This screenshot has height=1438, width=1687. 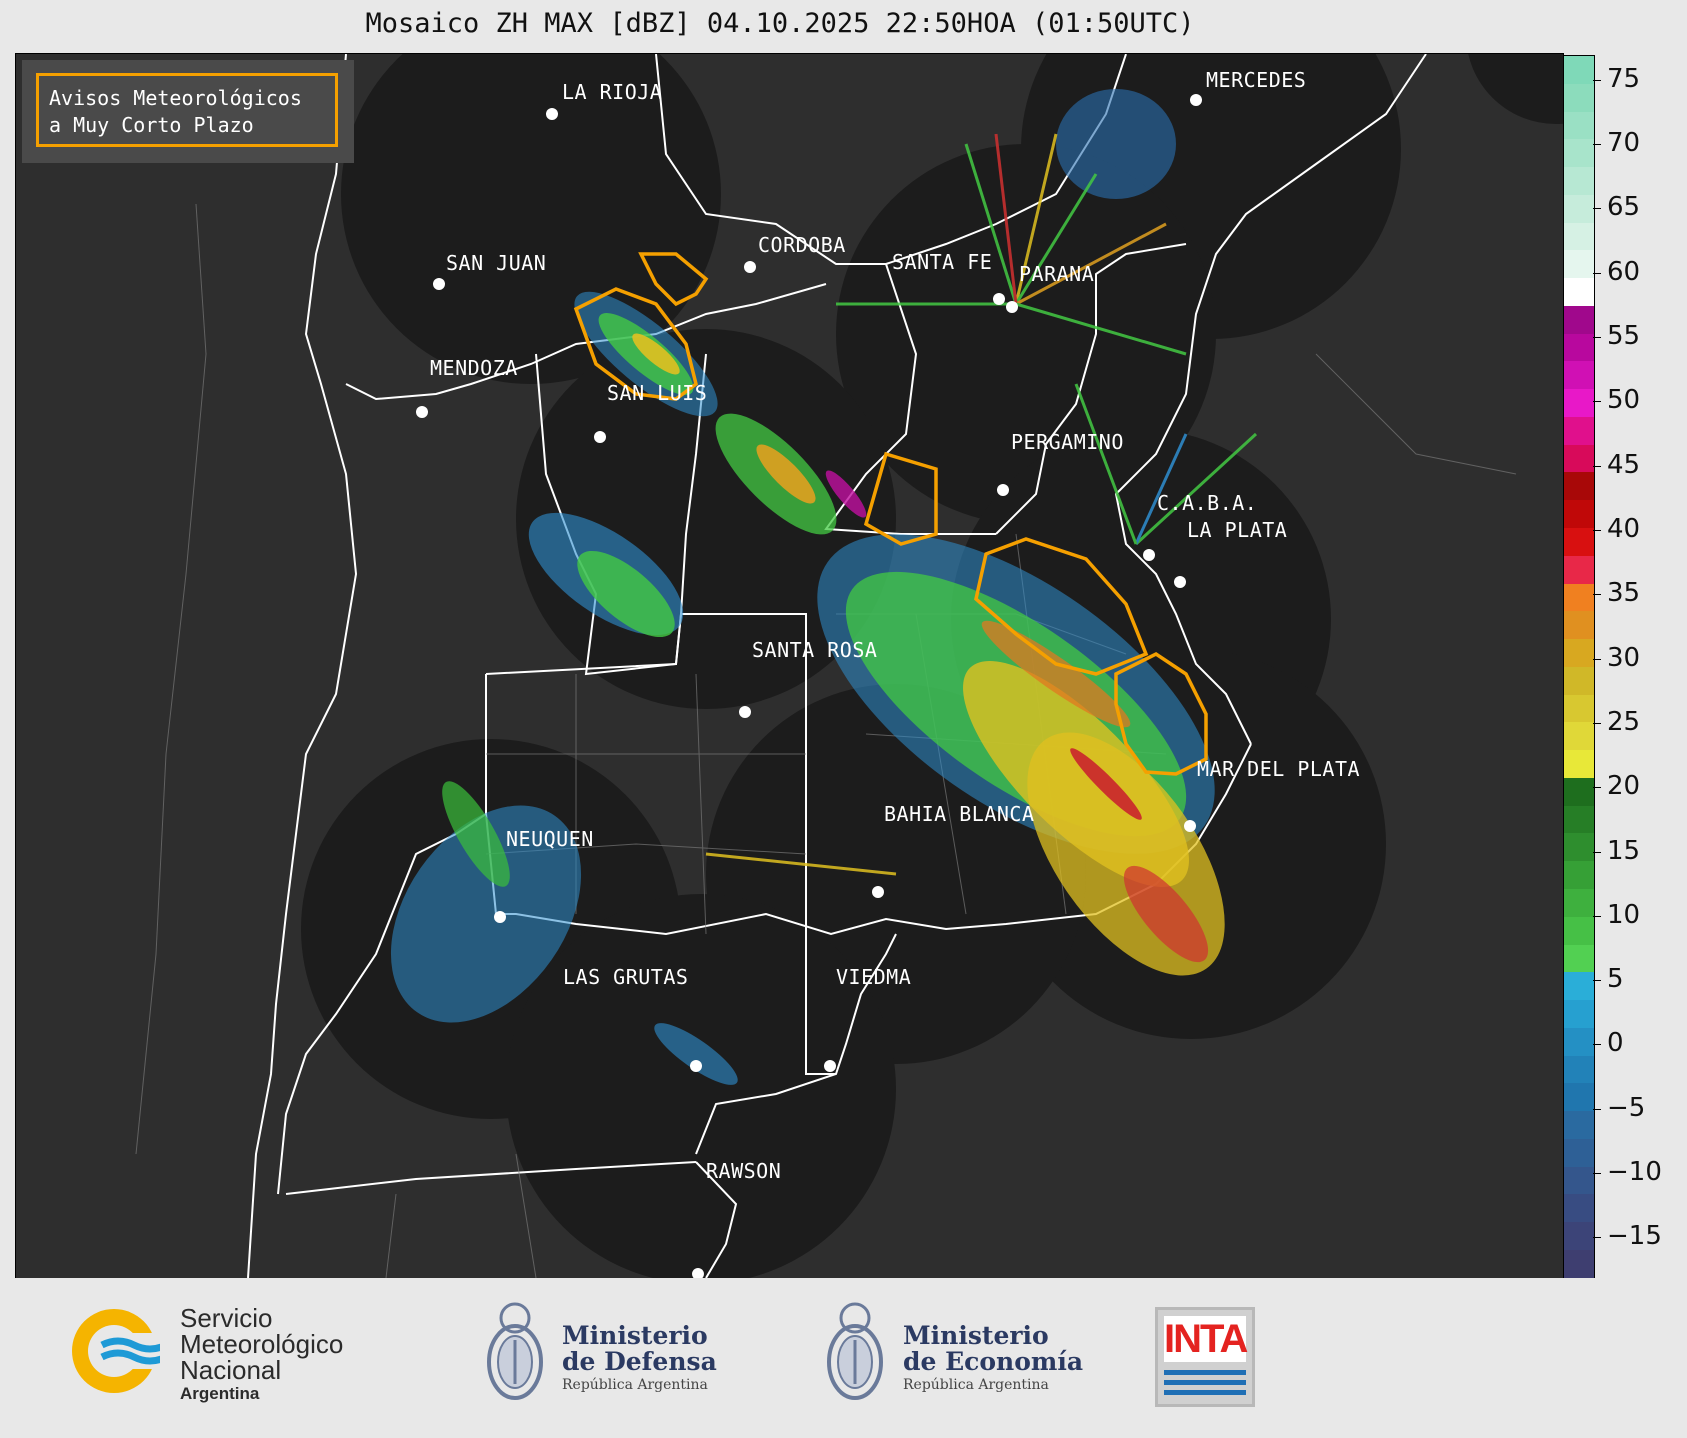 What do you see at coordinates (976, 1335) in the screenshot?
I see `economia-line-1: Ministerio` at bounding box center [976, 1335].